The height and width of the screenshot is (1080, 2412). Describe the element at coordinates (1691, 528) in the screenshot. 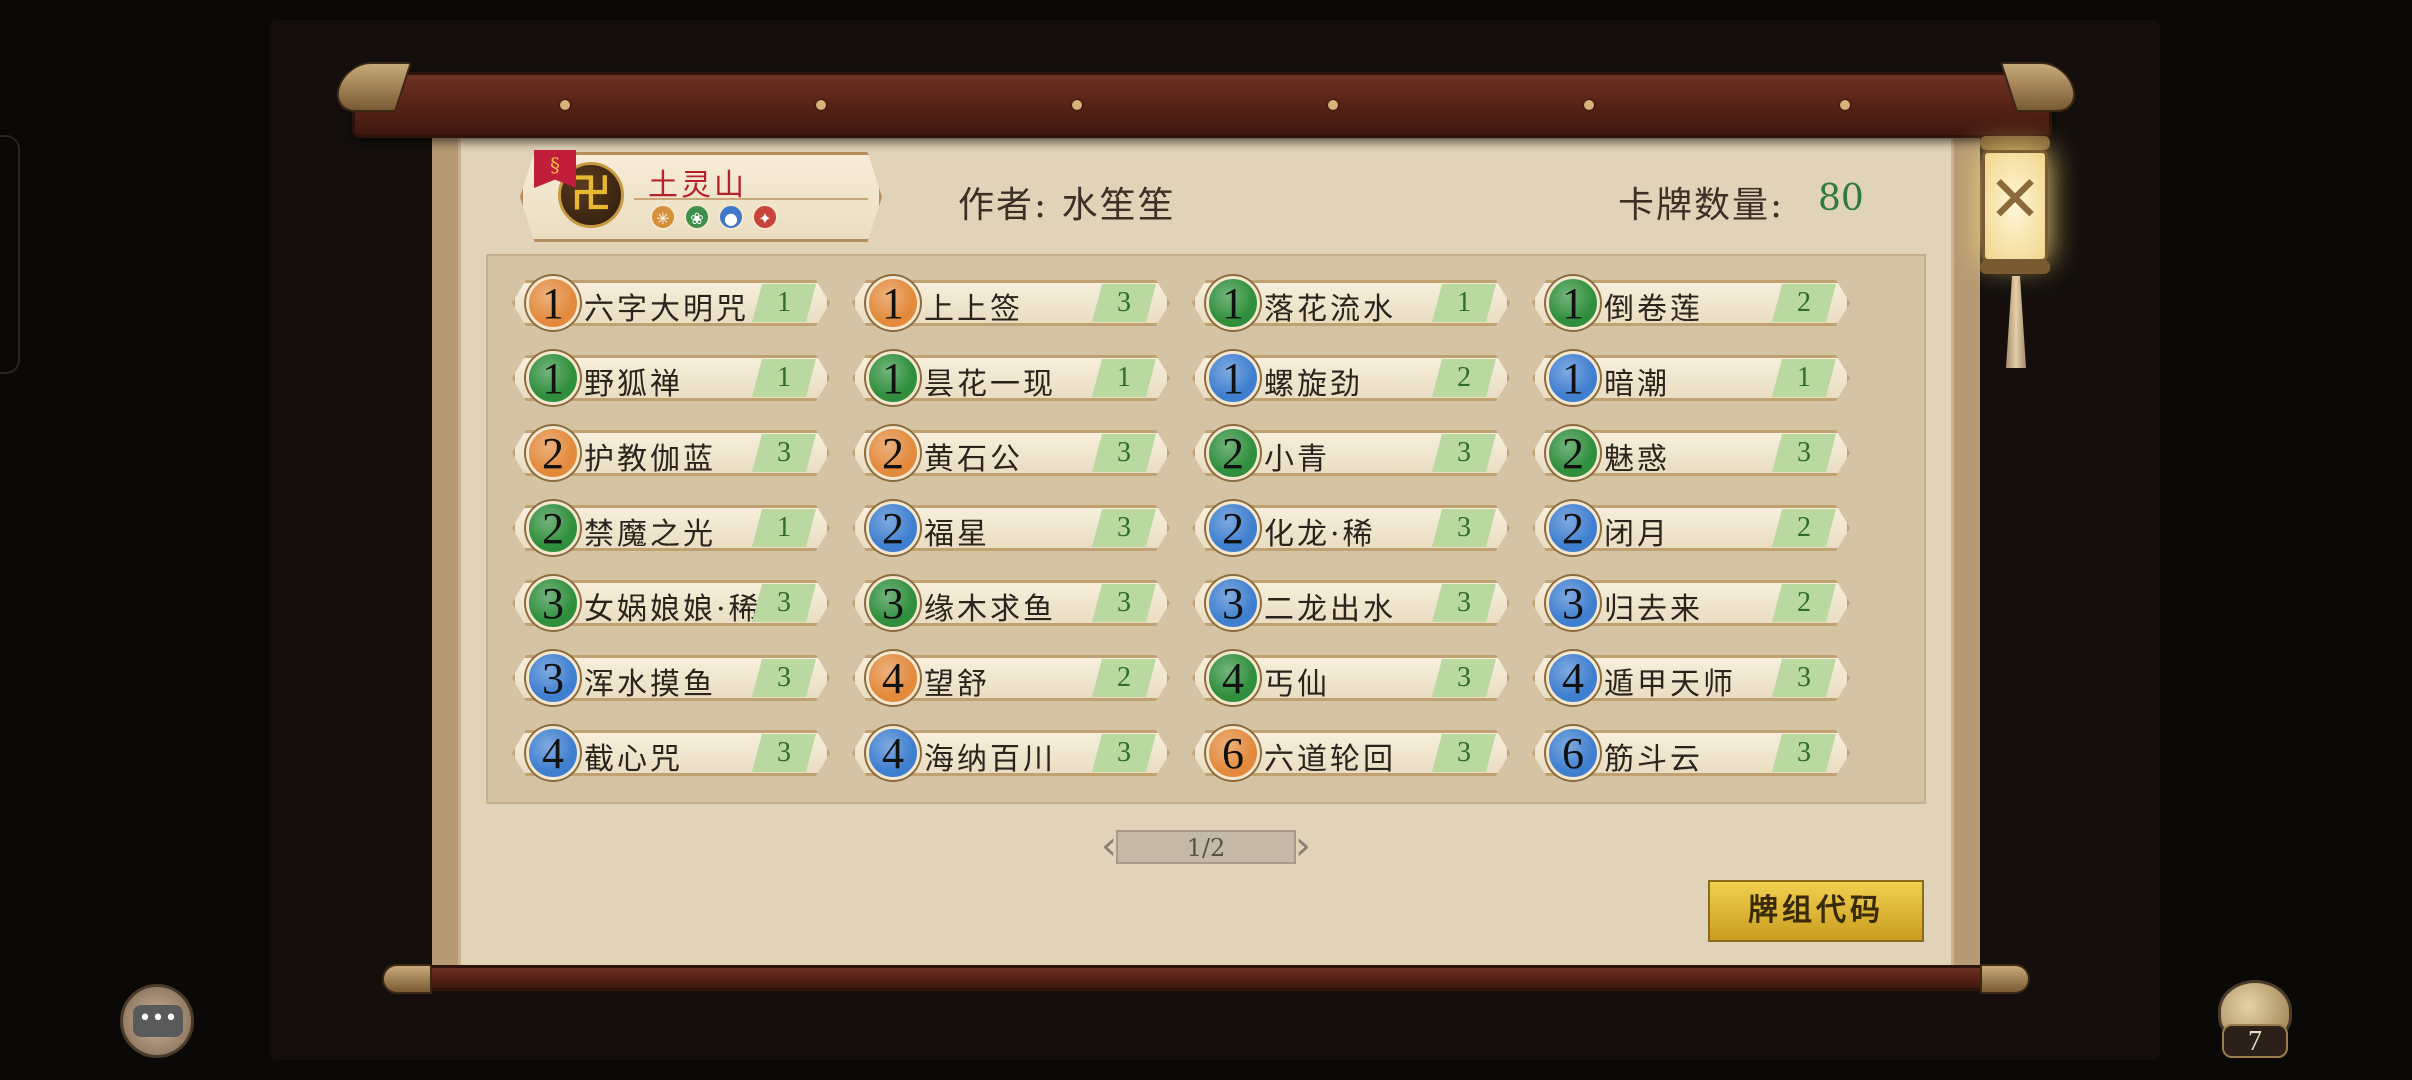

I see `card-item: 2 闭月 2` at that location.